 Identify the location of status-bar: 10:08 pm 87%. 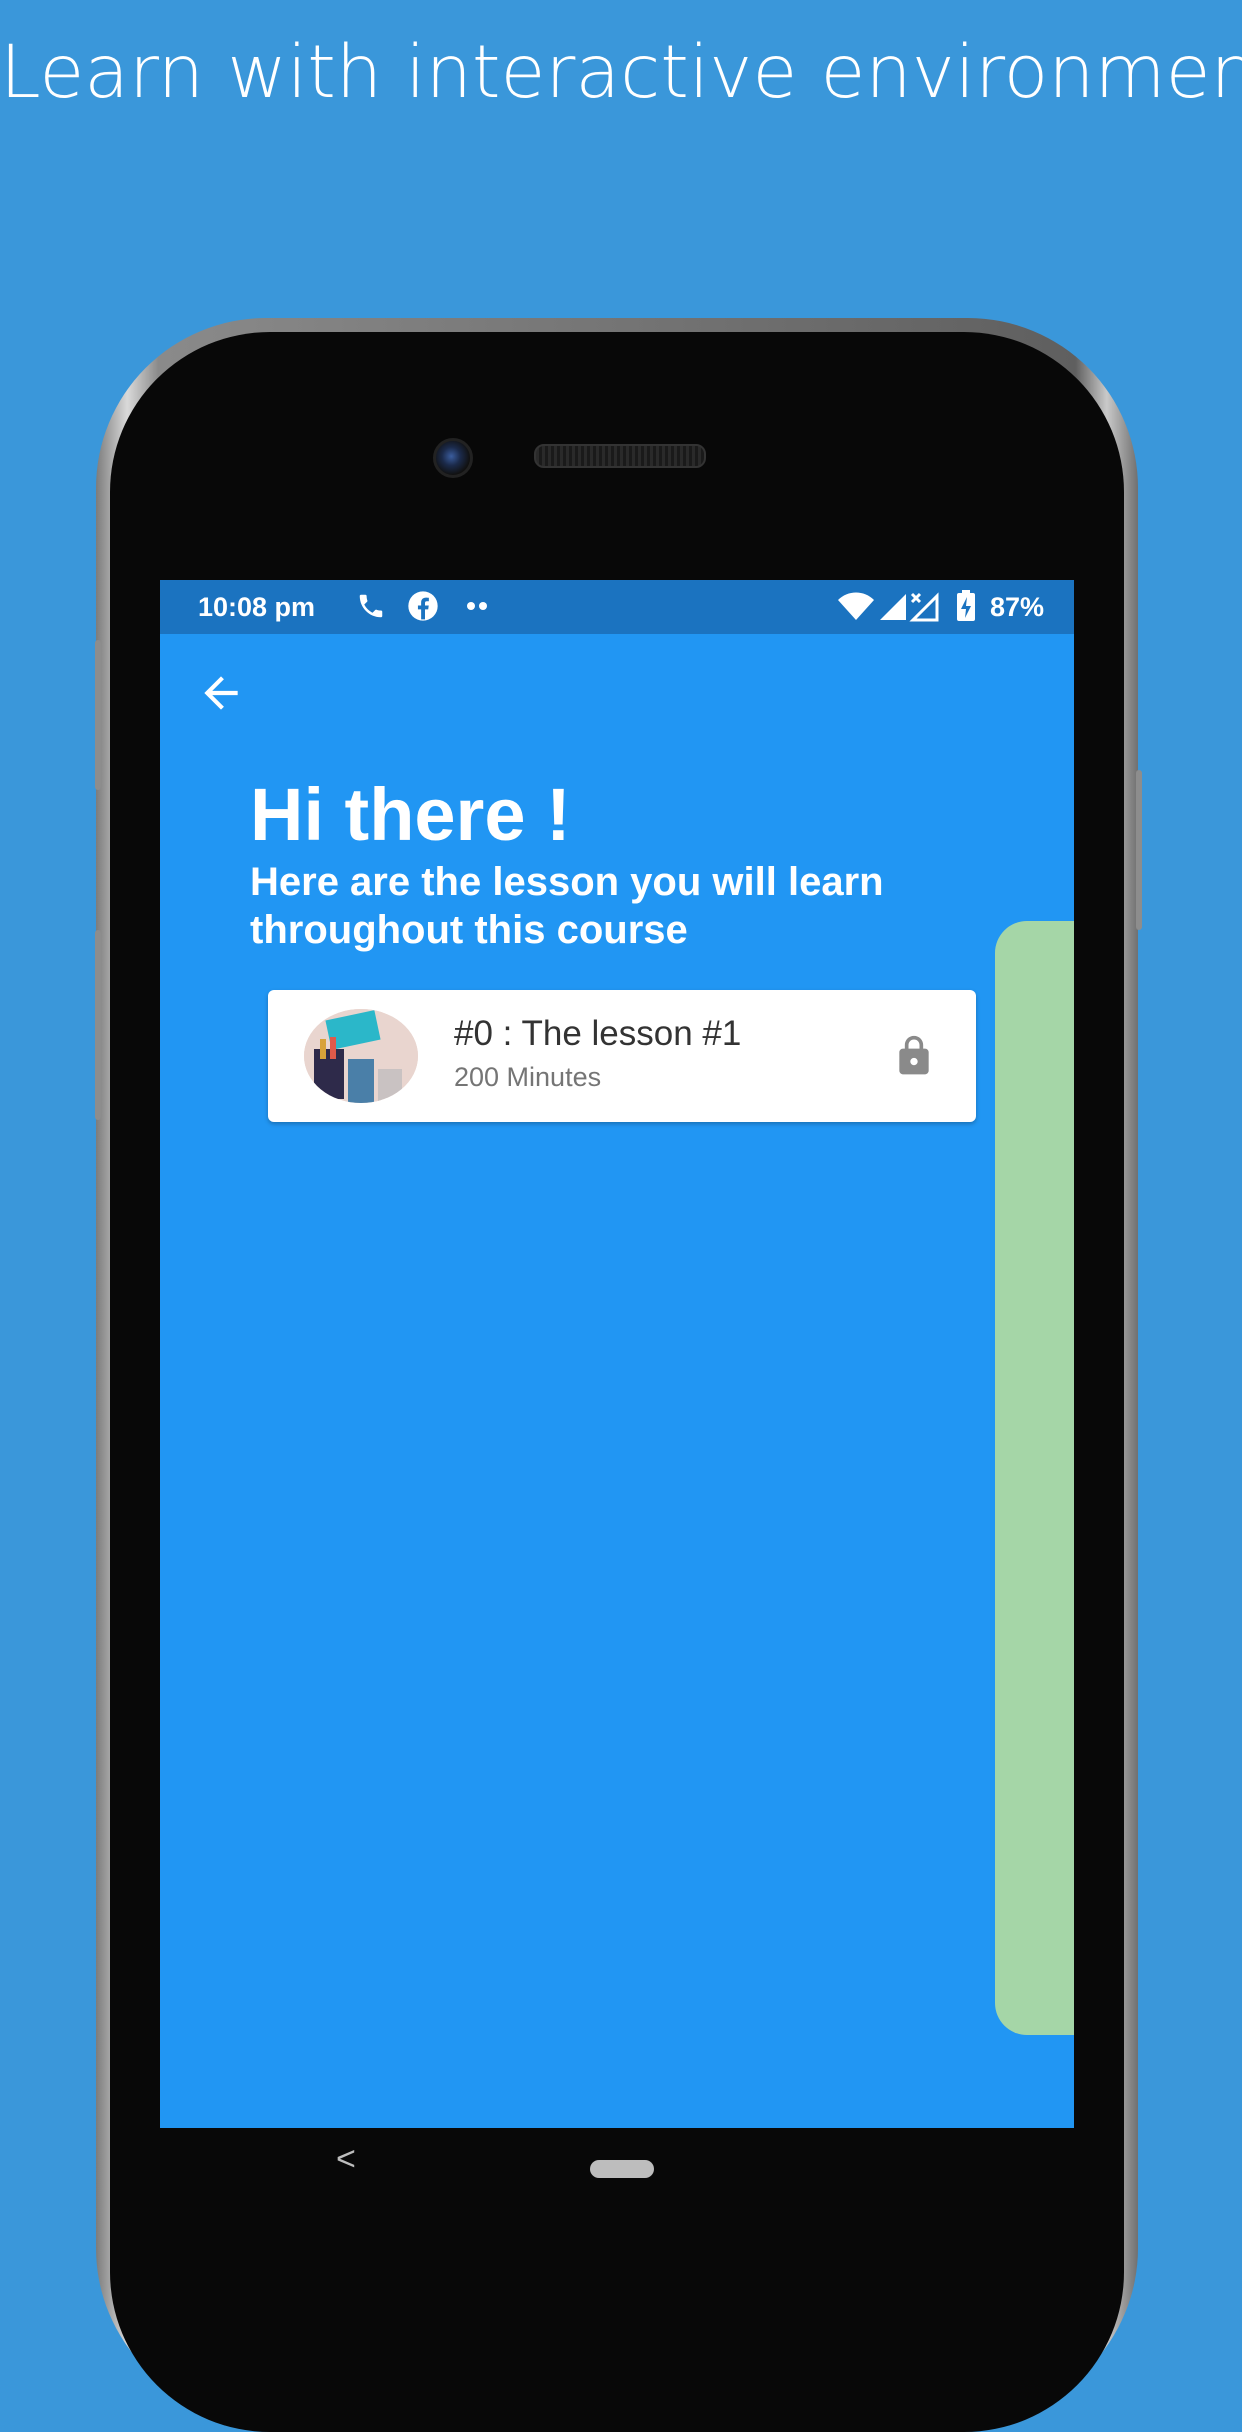
(617, 607).